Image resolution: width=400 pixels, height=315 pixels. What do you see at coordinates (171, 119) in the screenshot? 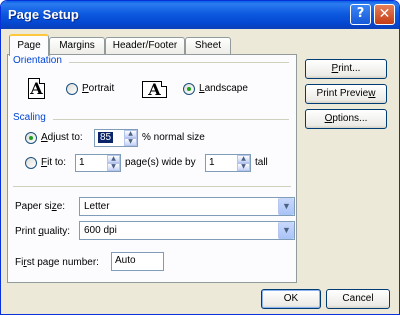
I see `scaling-divider` at bounding box center [171, 119].